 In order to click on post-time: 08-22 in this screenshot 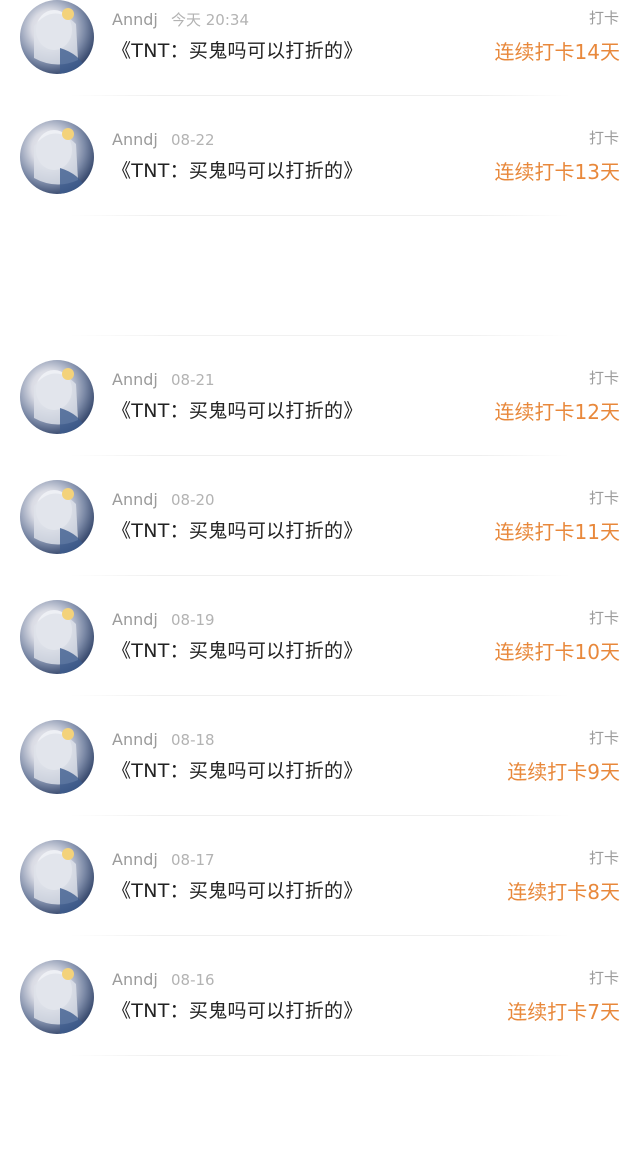, I will do `click(193, 140)`.